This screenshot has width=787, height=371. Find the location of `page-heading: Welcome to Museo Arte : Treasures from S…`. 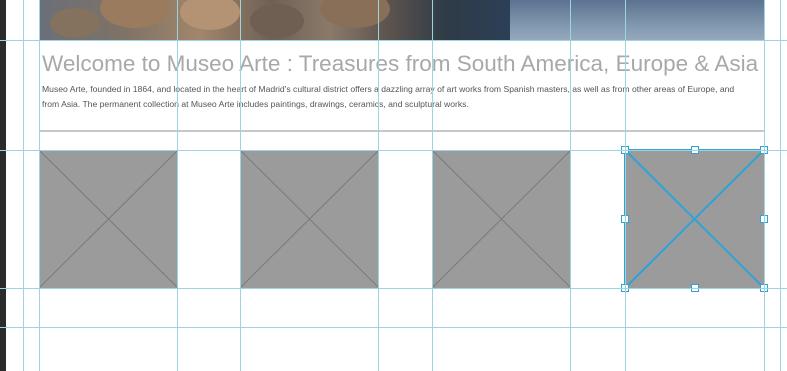

page-heading: Welcome to Museo Arte : Treasures from S… is located at coordinates (400, 64).